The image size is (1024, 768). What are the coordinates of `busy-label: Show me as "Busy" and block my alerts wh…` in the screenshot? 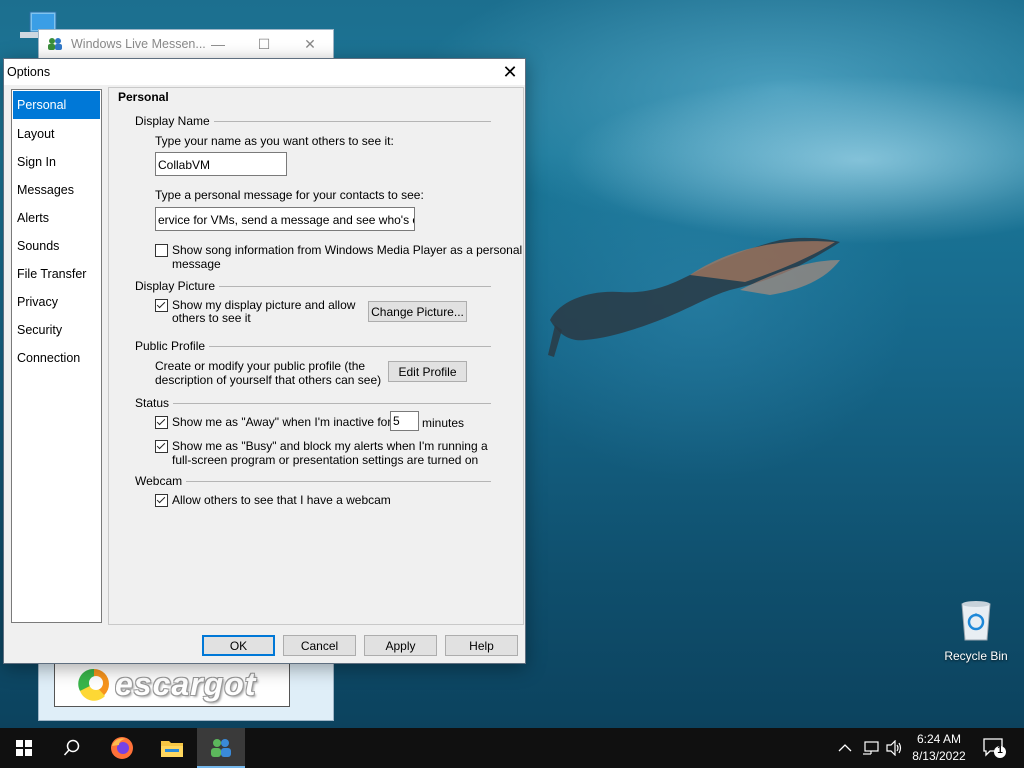 It's located at (330, 446).